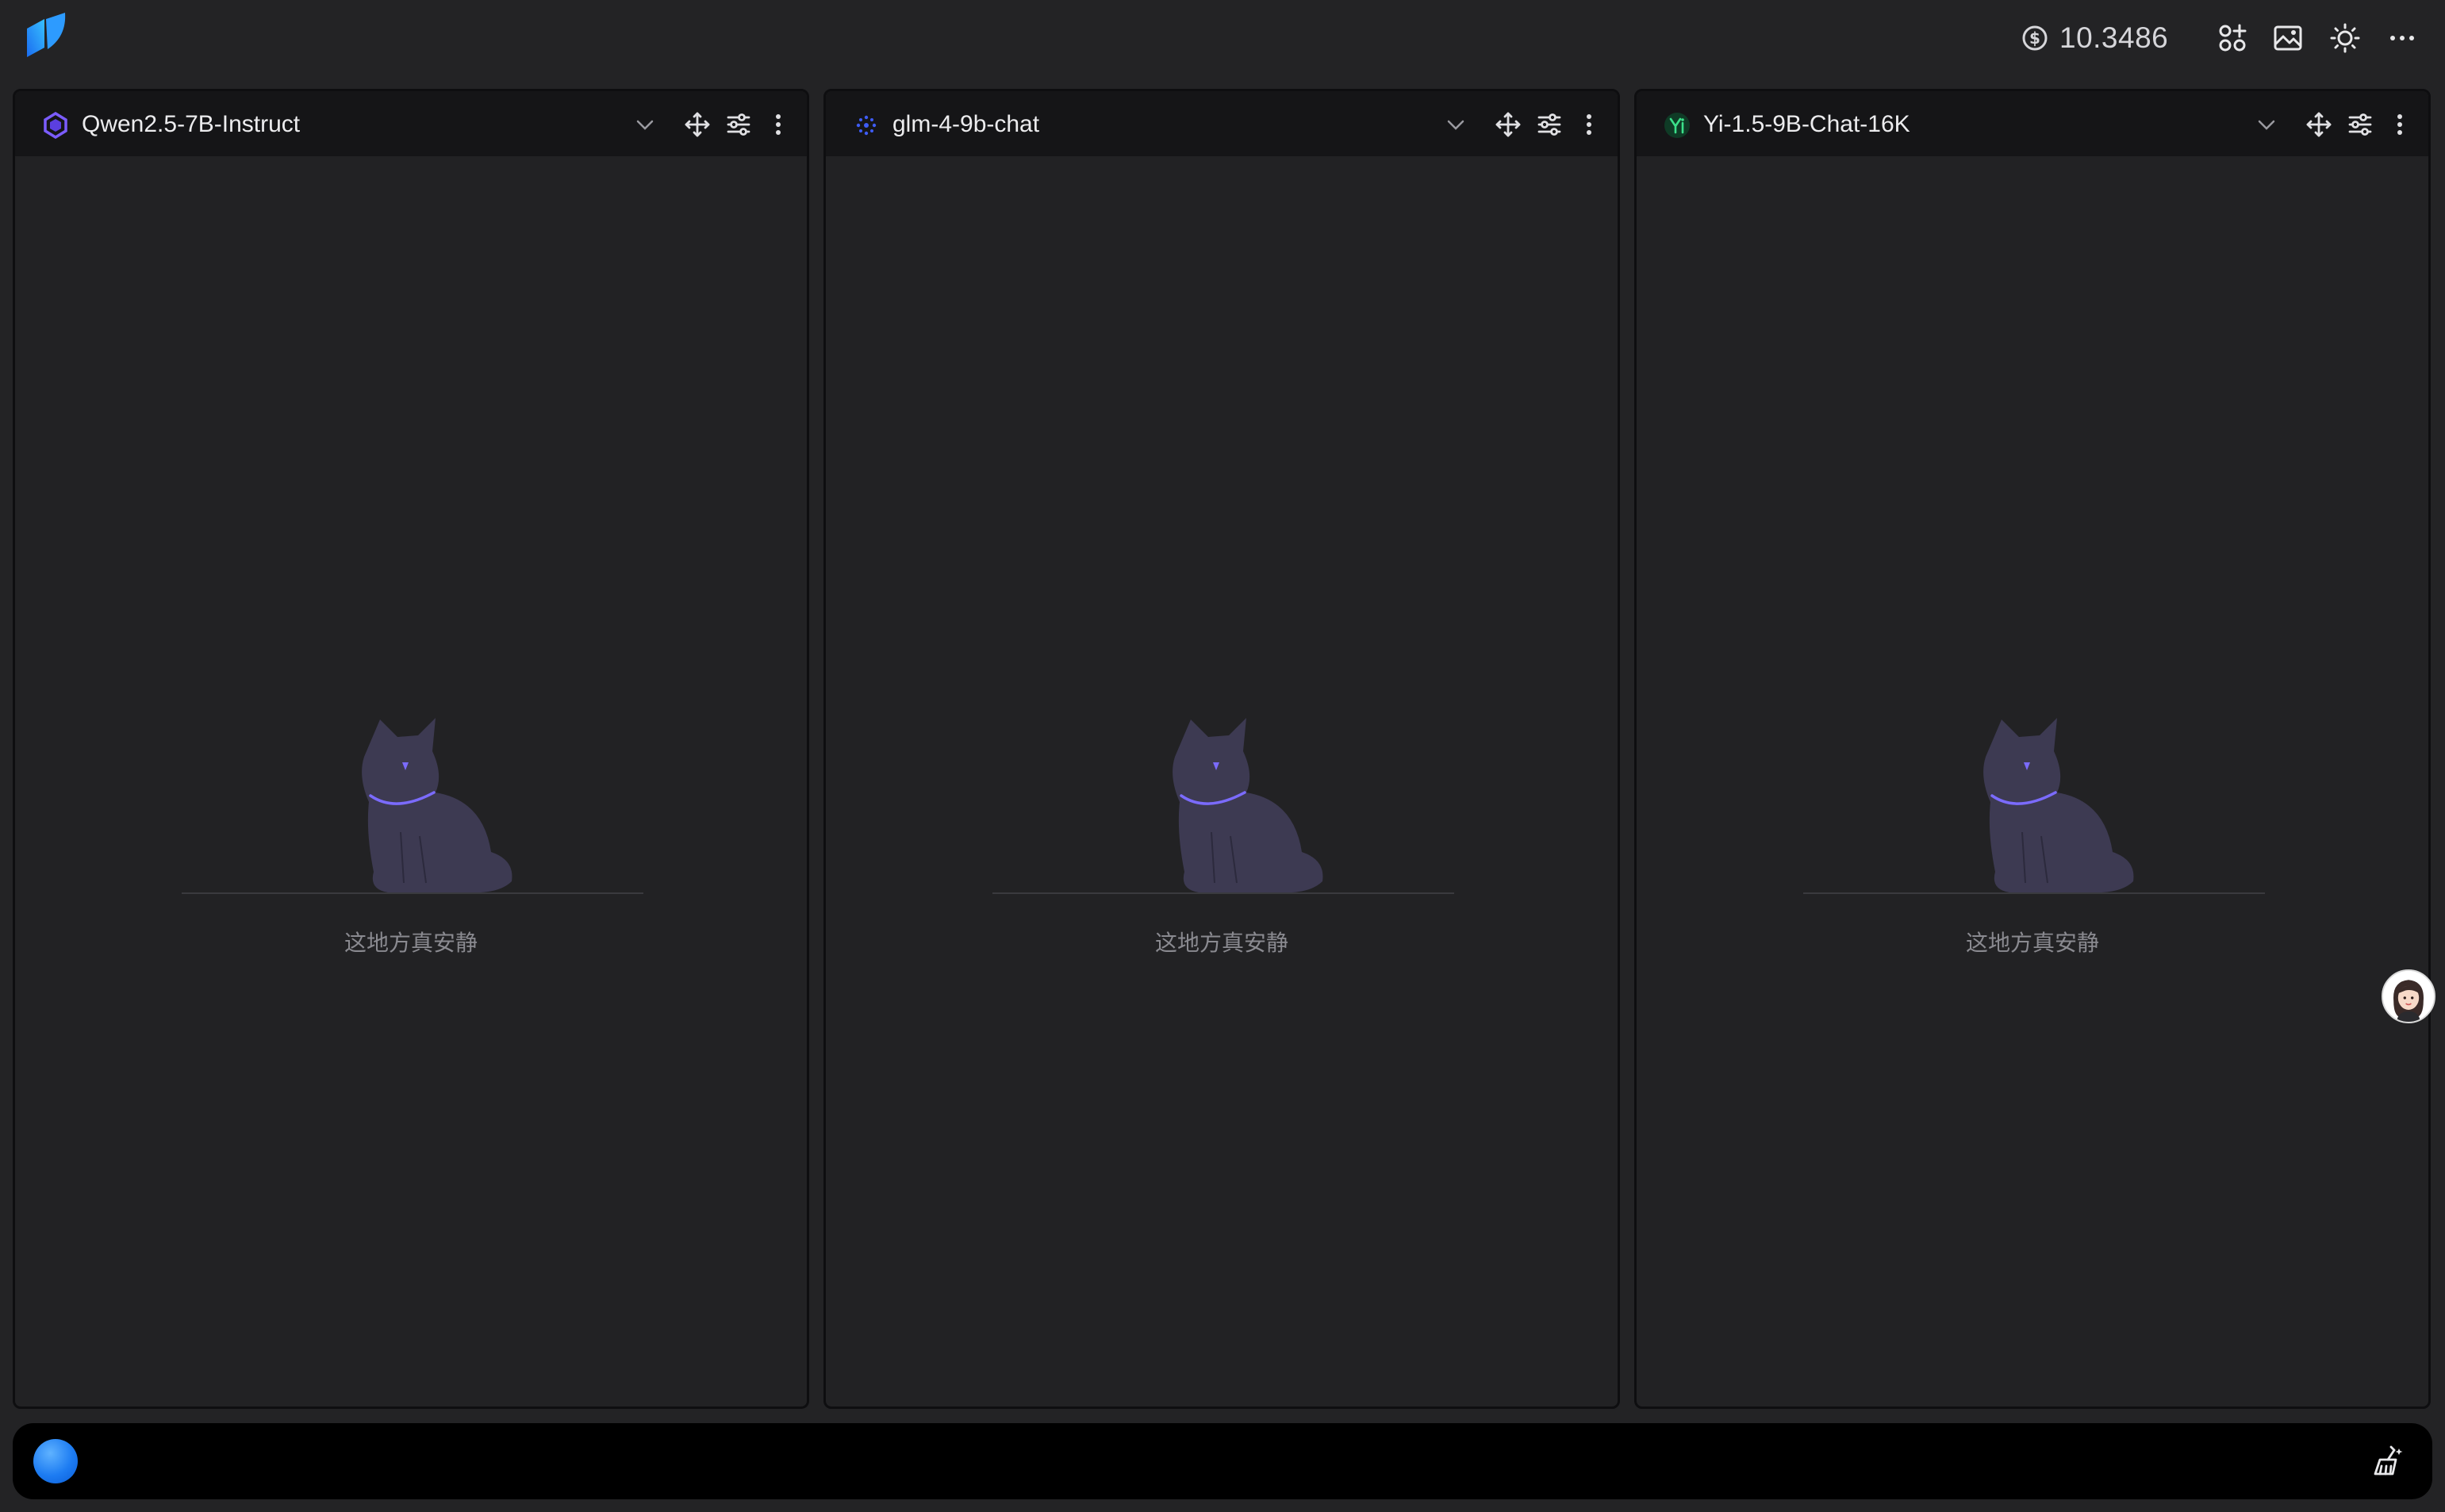 The width and height of the screenshot is (2445, 1512). Describe the element at coordinates (966, 125) in the screenshot. I see `model-name: glm-4-9b-chat` at that location.